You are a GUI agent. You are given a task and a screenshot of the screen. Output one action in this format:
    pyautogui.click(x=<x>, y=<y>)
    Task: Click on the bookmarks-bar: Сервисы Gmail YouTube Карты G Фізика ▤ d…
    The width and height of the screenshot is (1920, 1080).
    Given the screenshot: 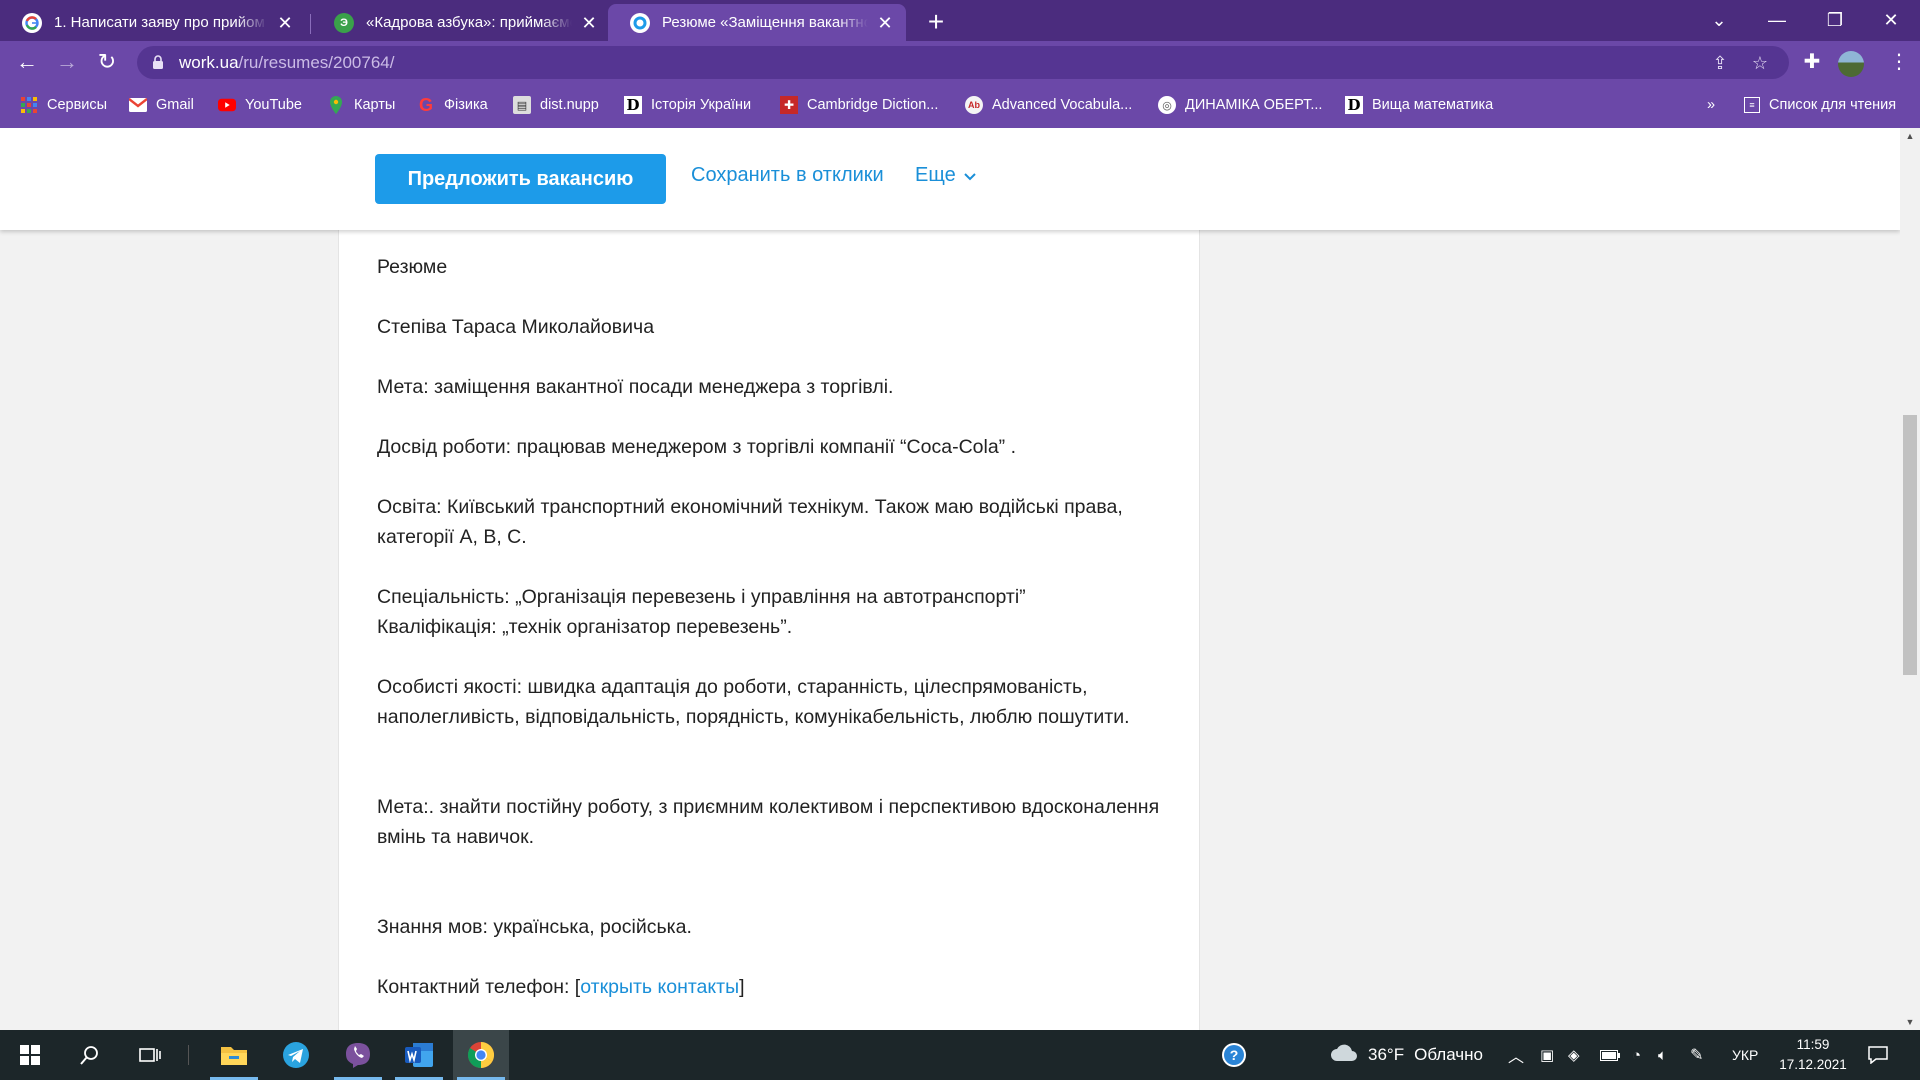 What is the action you would take?
    pyautogui.click(x=960, y=105)
    